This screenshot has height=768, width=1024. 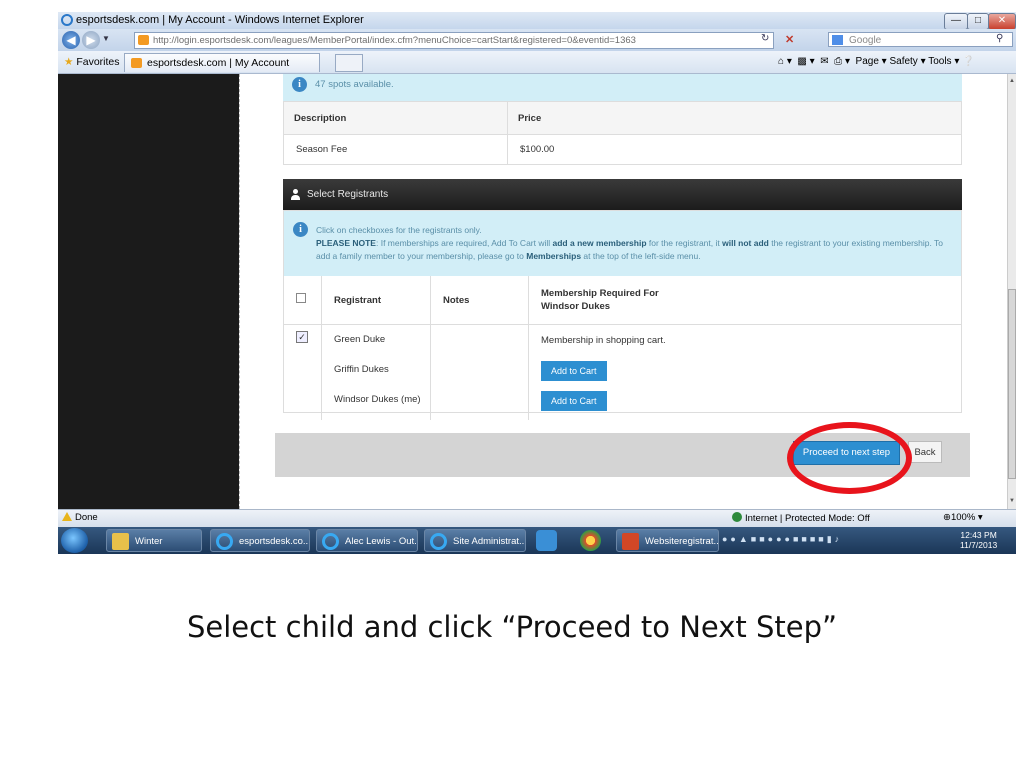 I want to click on favorites-button: ★ Favorites, so click(x=92, y=62).